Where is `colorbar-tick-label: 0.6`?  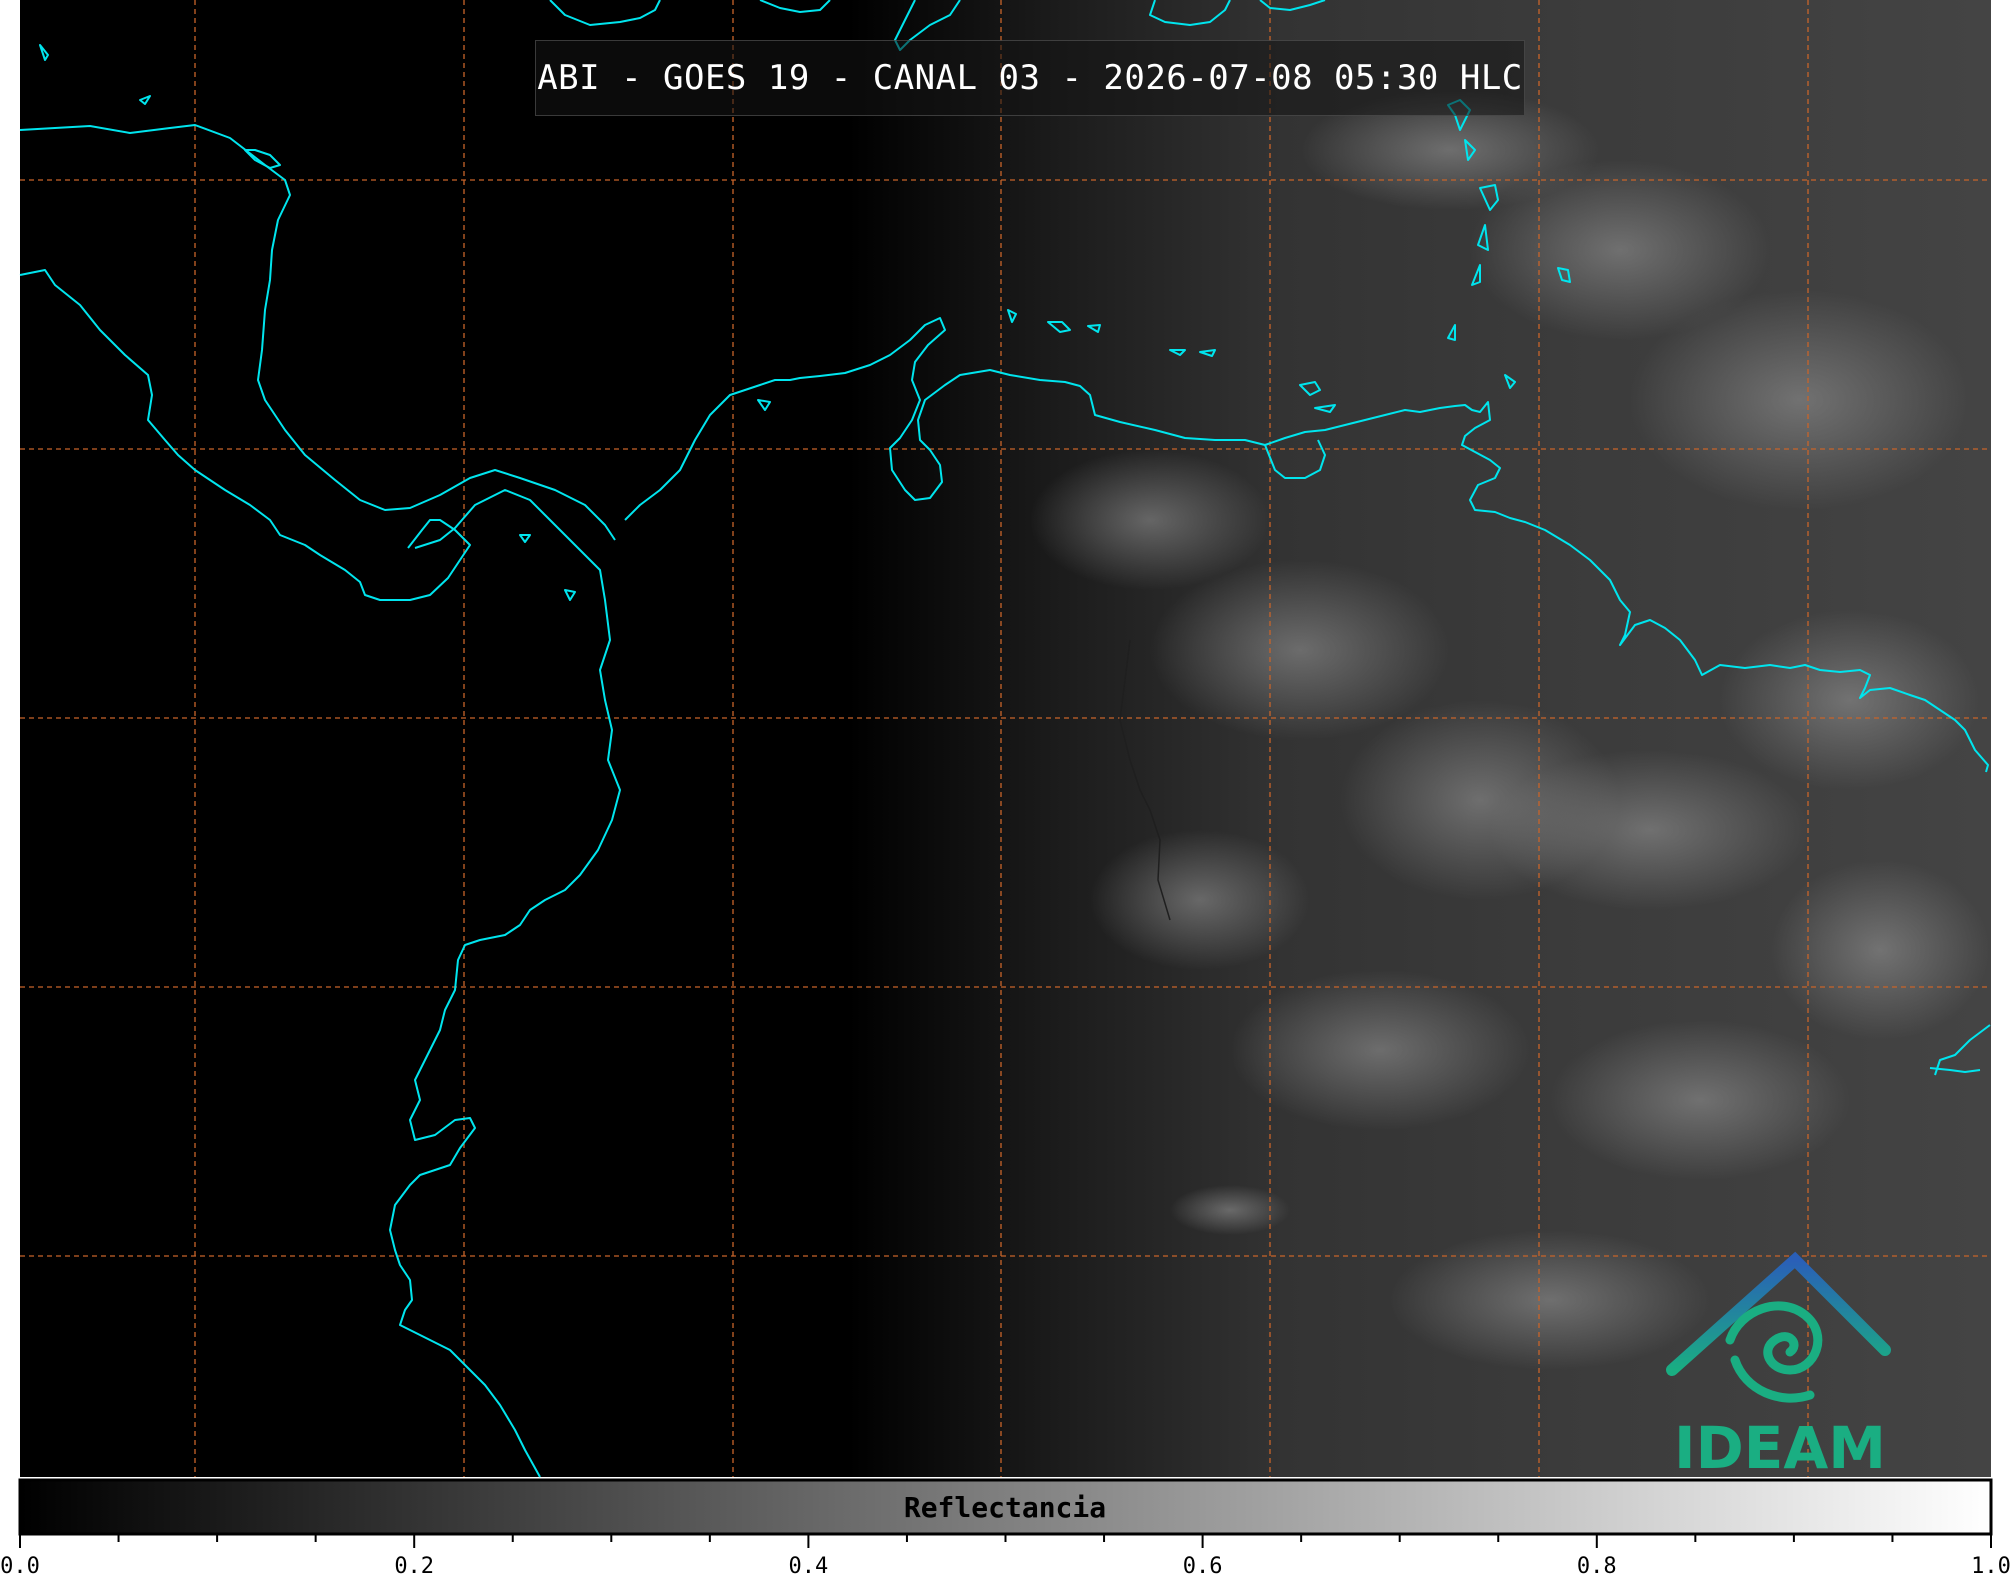 colorbar-tick-label: 0.6 is located at coordinates (1203, 1565).